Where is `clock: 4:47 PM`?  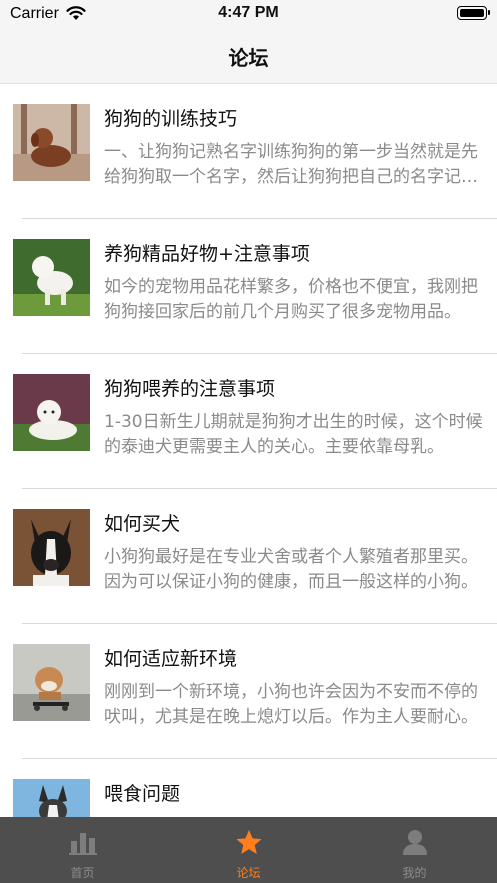 clock: 4:47 PM is located at coordinates (248, 12).